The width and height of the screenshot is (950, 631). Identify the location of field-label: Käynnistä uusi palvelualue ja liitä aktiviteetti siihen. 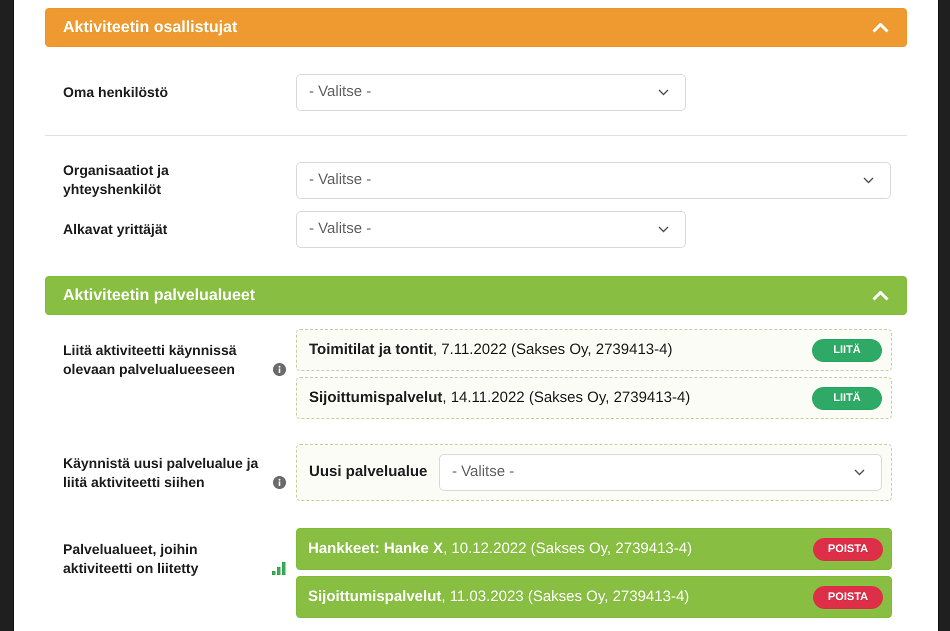
(161, 473).